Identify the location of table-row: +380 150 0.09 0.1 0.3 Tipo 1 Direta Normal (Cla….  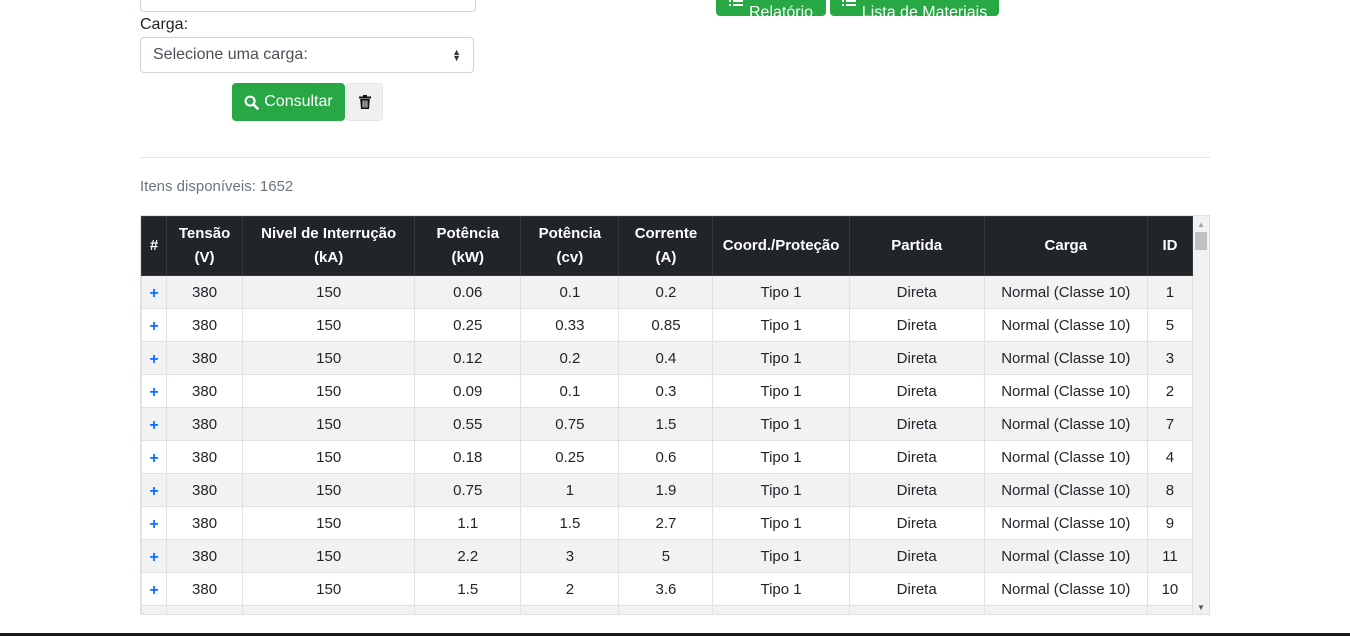
(667, 391).